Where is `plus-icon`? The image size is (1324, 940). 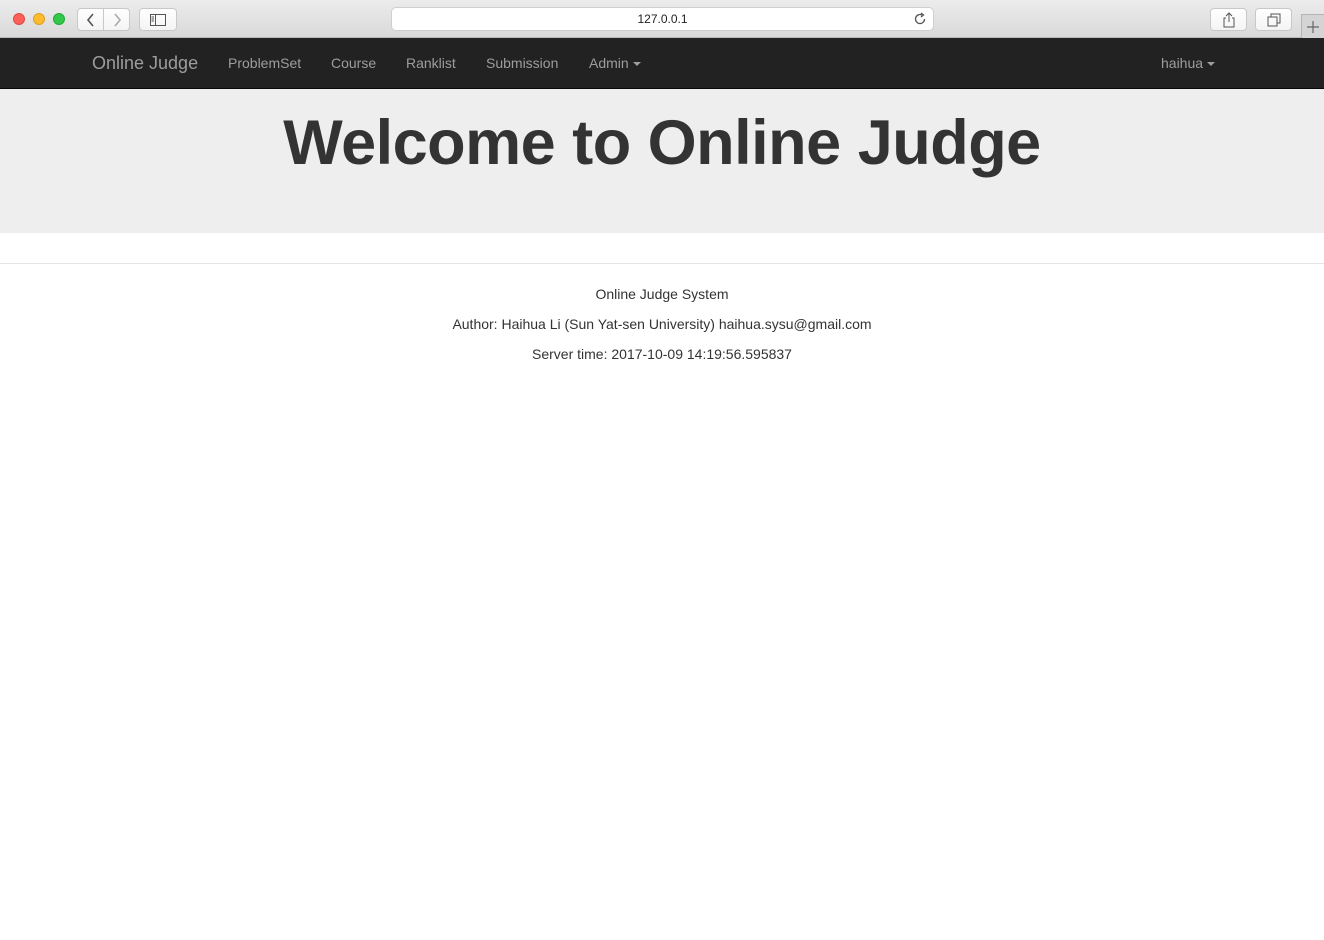 plus-icon is located at coordinates (1313, 26).